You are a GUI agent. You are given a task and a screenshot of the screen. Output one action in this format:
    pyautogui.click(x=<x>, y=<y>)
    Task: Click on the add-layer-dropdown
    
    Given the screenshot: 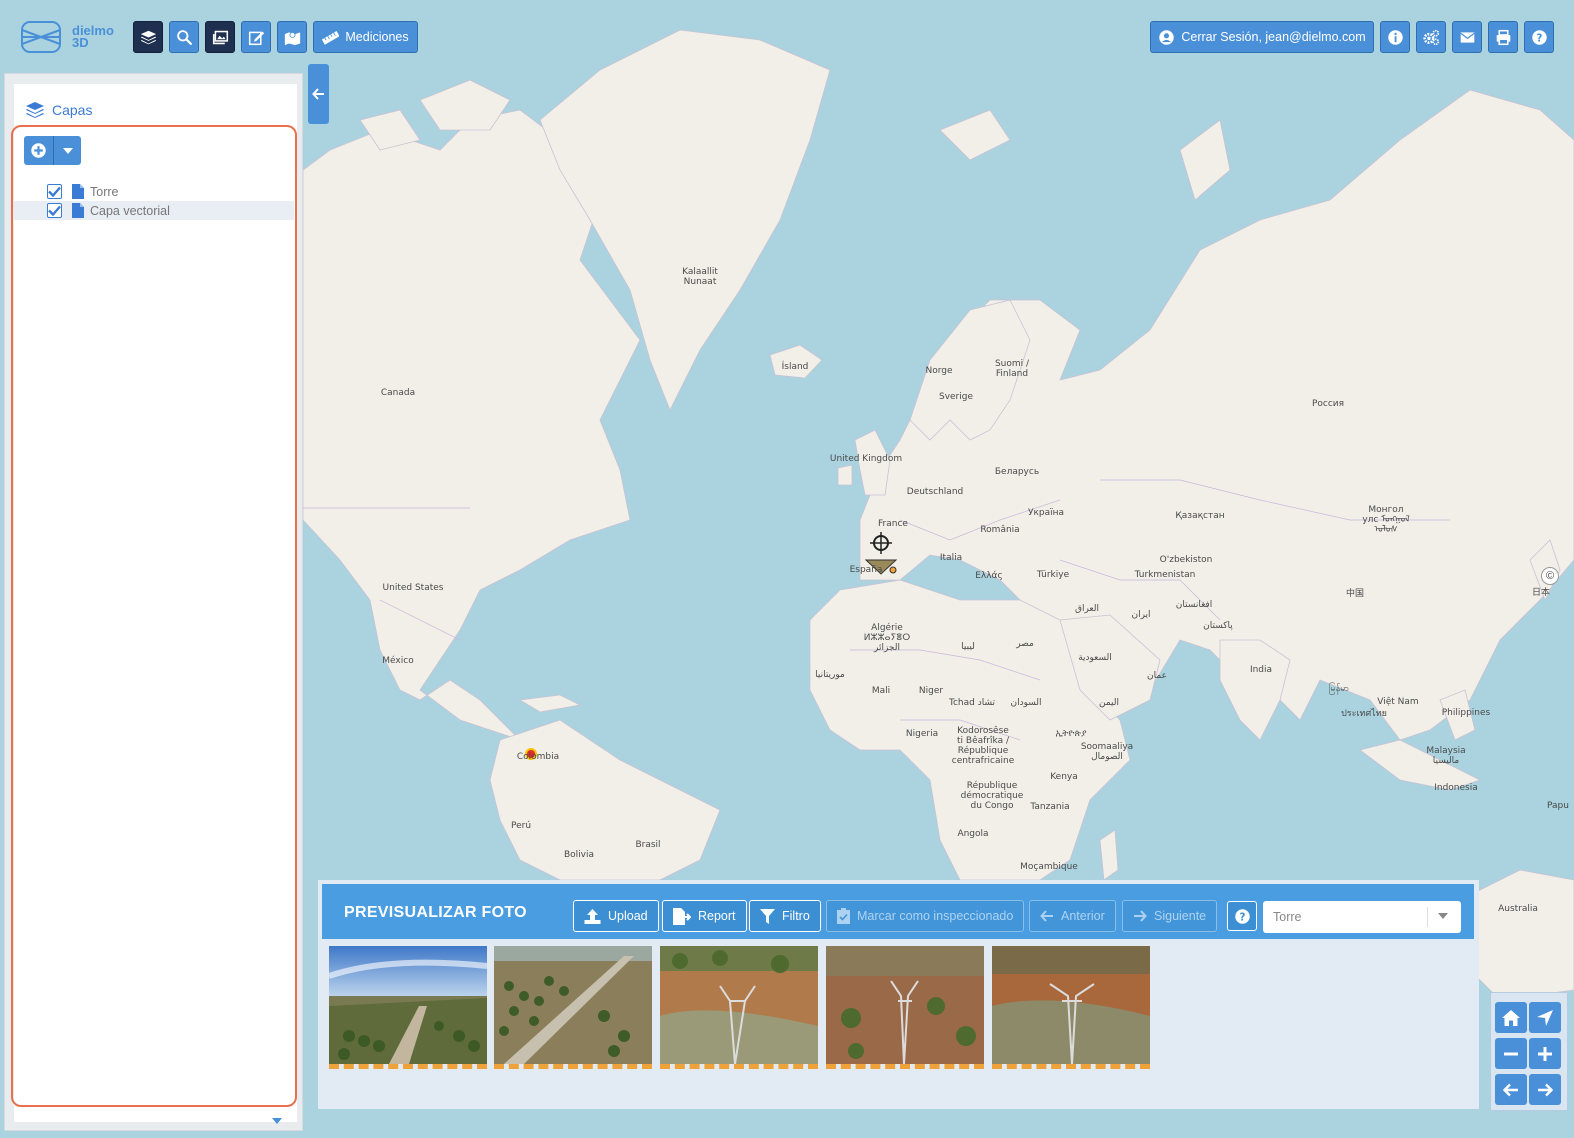 What is the action you would take?
    pyautogui.click(x=67, y=150)
    